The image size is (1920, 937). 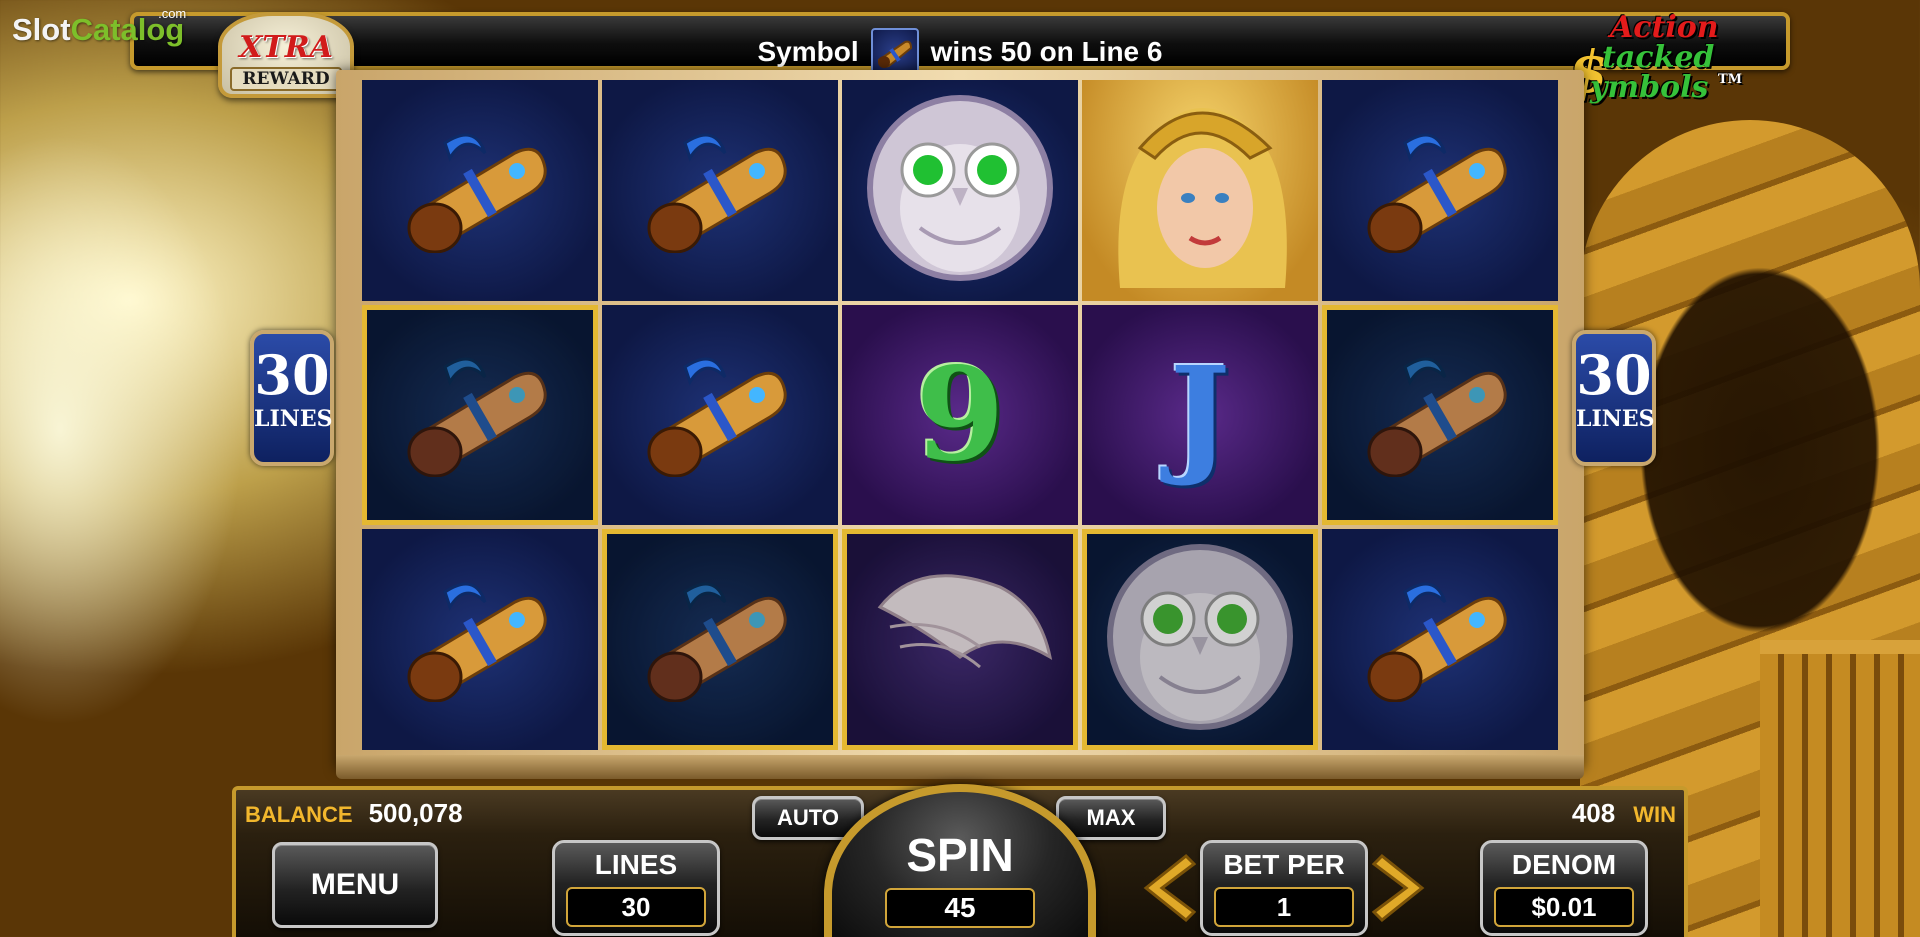 I want to click on reel-cell: 9, so click(x=960, y=415).